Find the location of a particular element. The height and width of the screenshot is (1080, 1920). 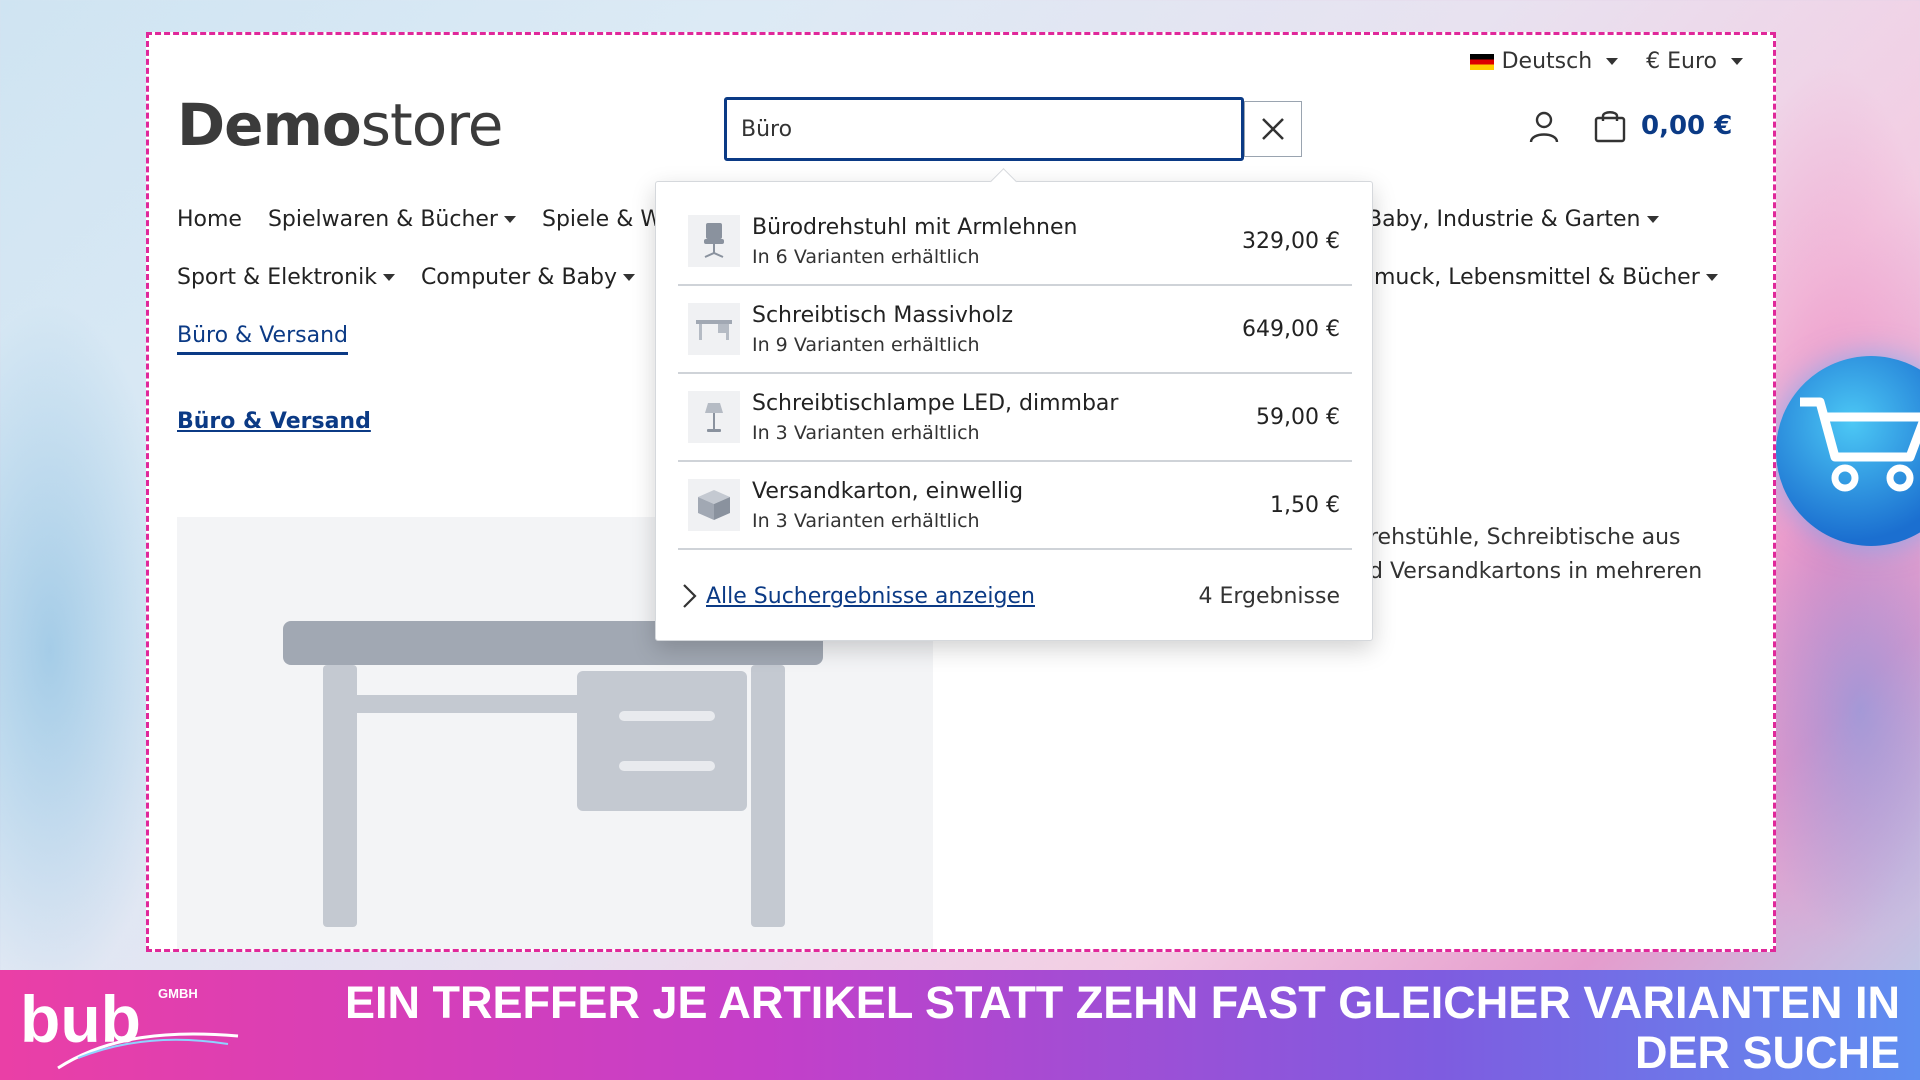

company-logo: bub GMBH is located at coordinates (133, 1028).